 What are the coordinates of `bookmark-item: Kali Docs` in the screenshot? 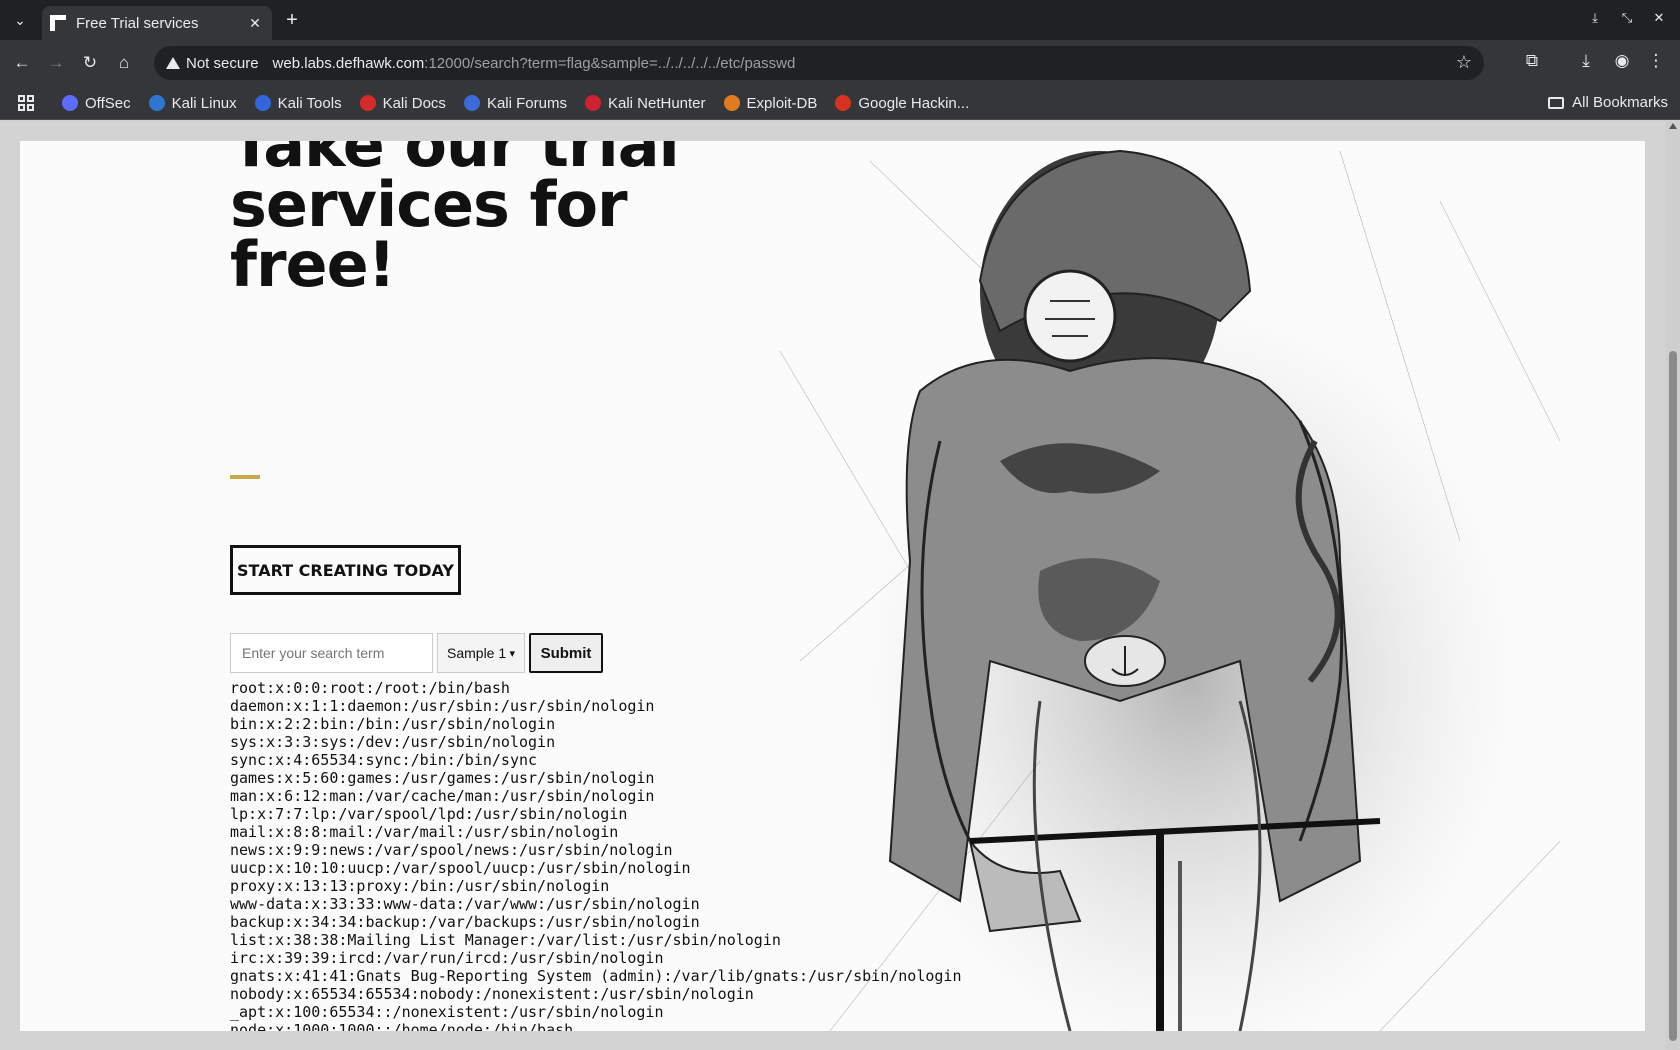 It's located at (402, 103).